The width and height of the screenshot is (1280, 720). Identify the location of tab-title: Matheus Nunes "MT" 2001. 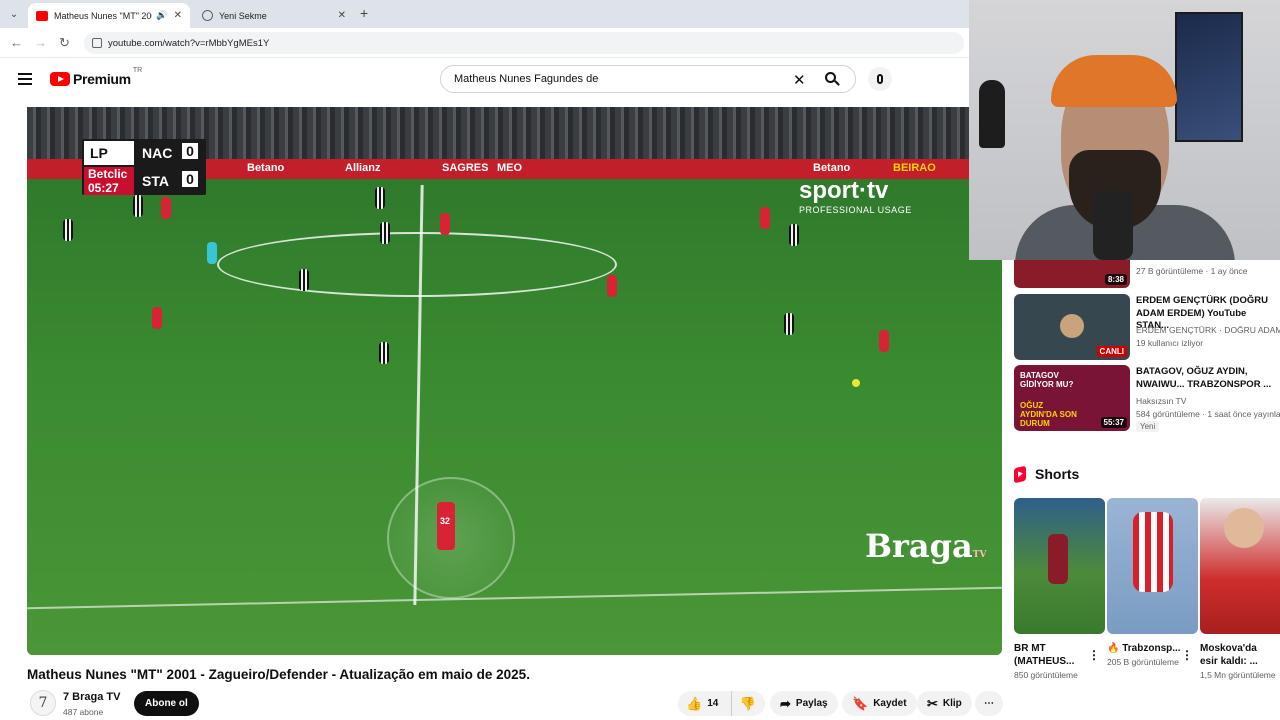
(103, 15).